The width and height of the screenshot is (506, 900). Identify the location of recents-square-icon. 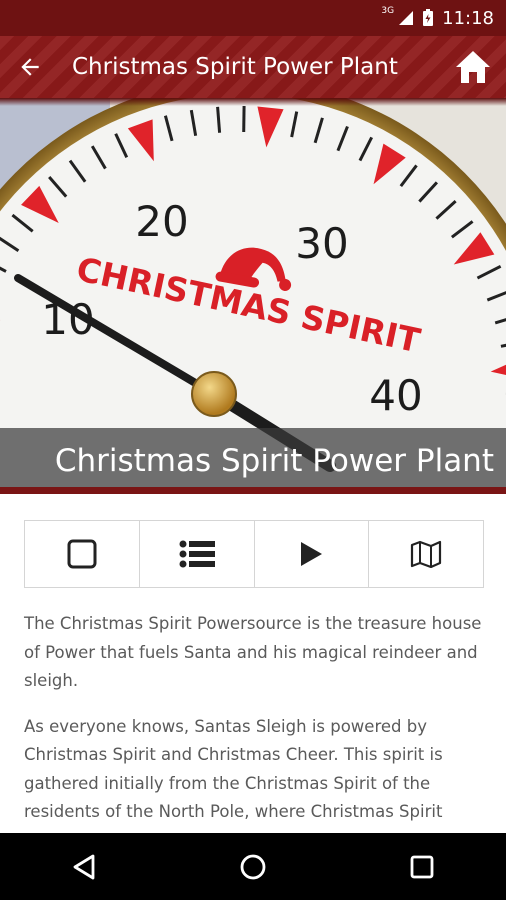
(422, 866).